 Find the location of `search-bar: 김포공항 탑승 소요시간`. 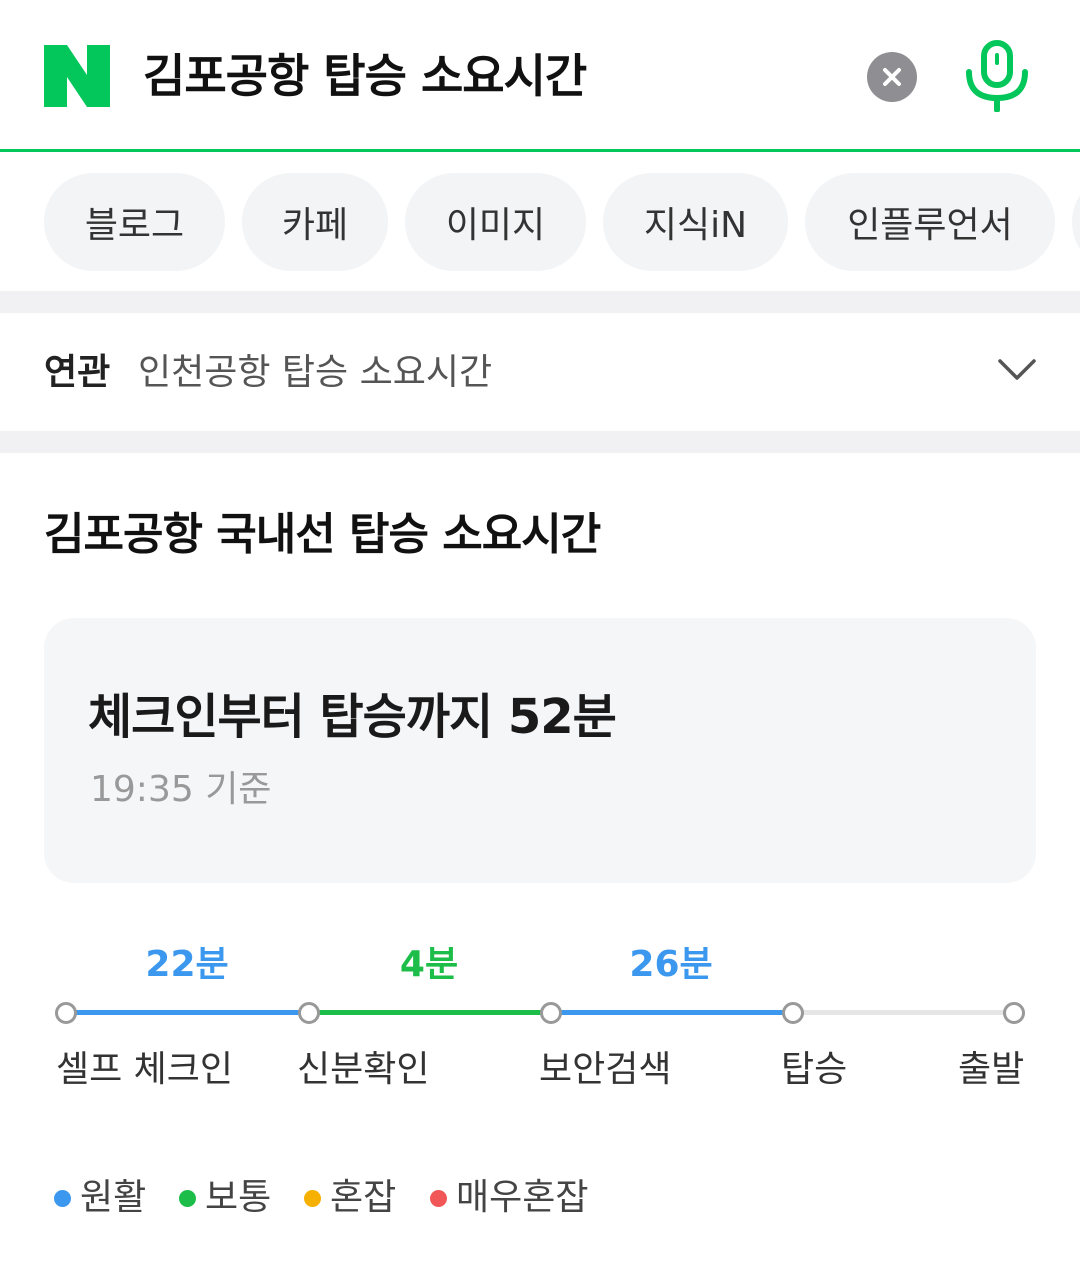

search-bar: 김포공항 탑승 소요시간 is located at coordinates (540, 76).